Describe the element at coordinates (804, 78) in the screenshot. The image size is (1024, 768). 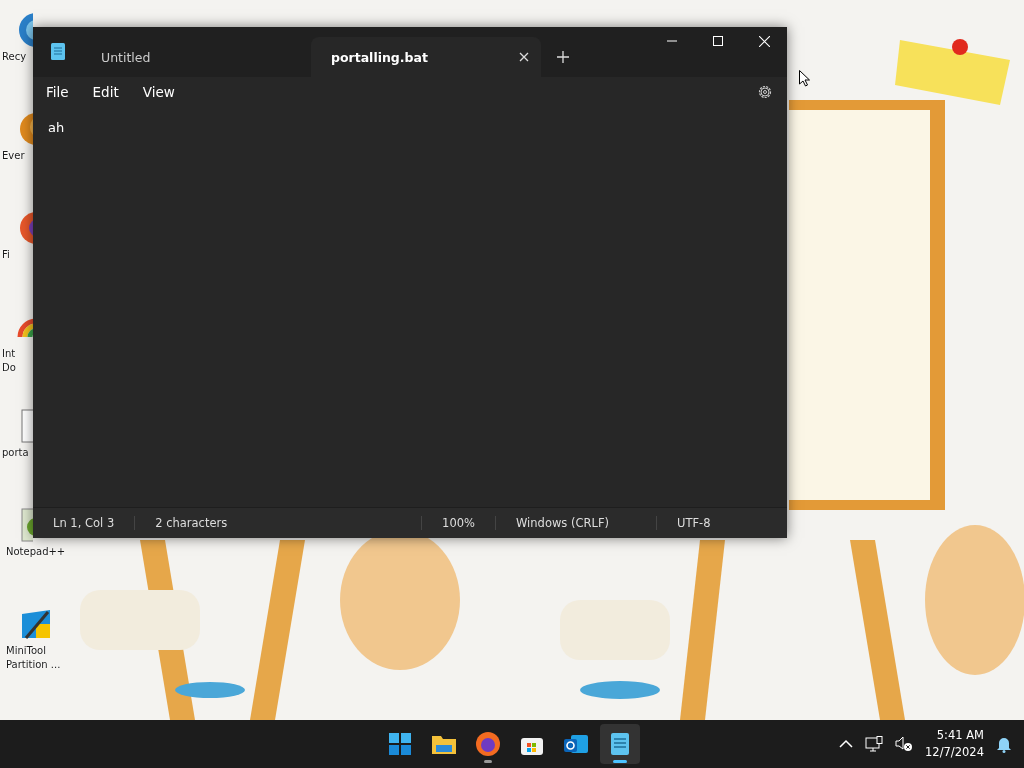
I see `mouse-cursor-icon` at that location.